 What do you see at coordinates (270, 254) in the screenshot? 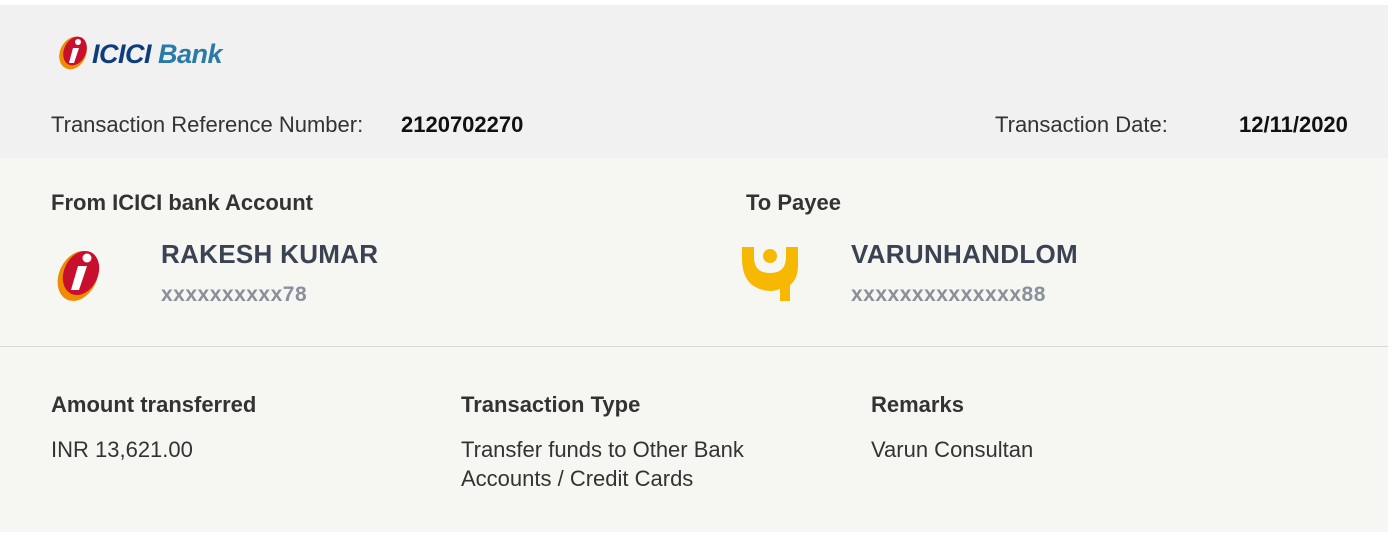
I see `from-account-name: RAKESH KUMAR` at bounding box center [270, 254].